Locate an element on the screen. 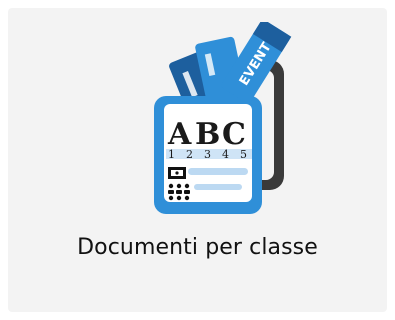  icon-number-4: 4 is located at coordinates (225, 154).